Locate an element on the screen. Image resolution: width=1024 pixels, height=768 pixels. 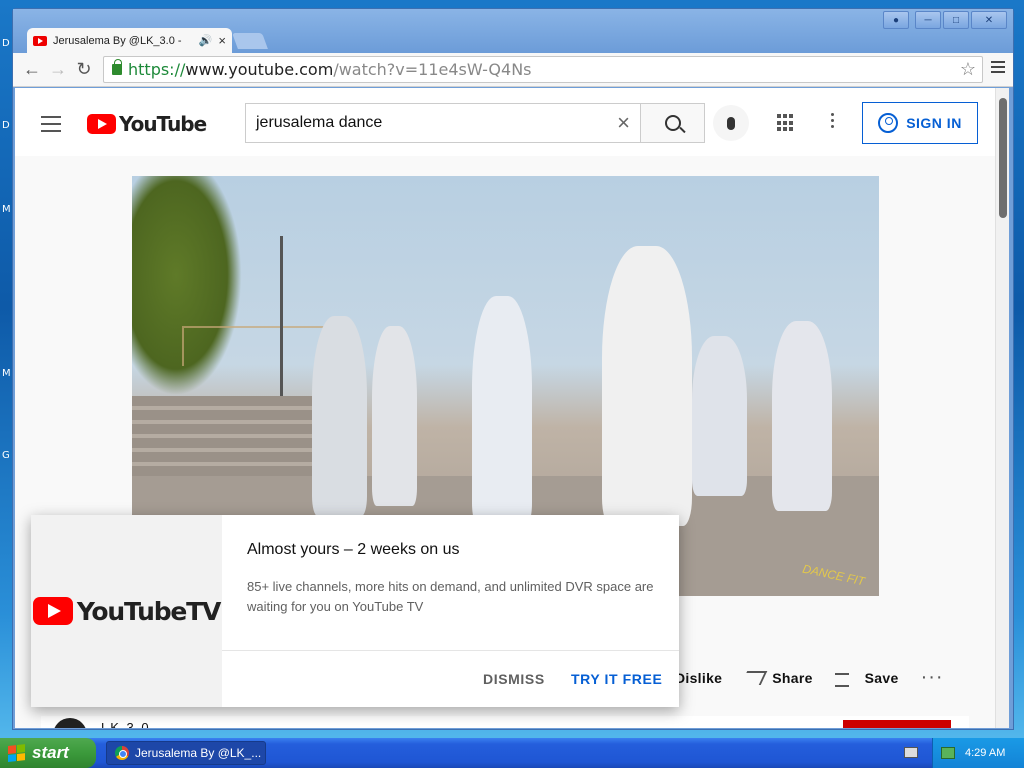
network-icon is located at coordinates (948, 753).